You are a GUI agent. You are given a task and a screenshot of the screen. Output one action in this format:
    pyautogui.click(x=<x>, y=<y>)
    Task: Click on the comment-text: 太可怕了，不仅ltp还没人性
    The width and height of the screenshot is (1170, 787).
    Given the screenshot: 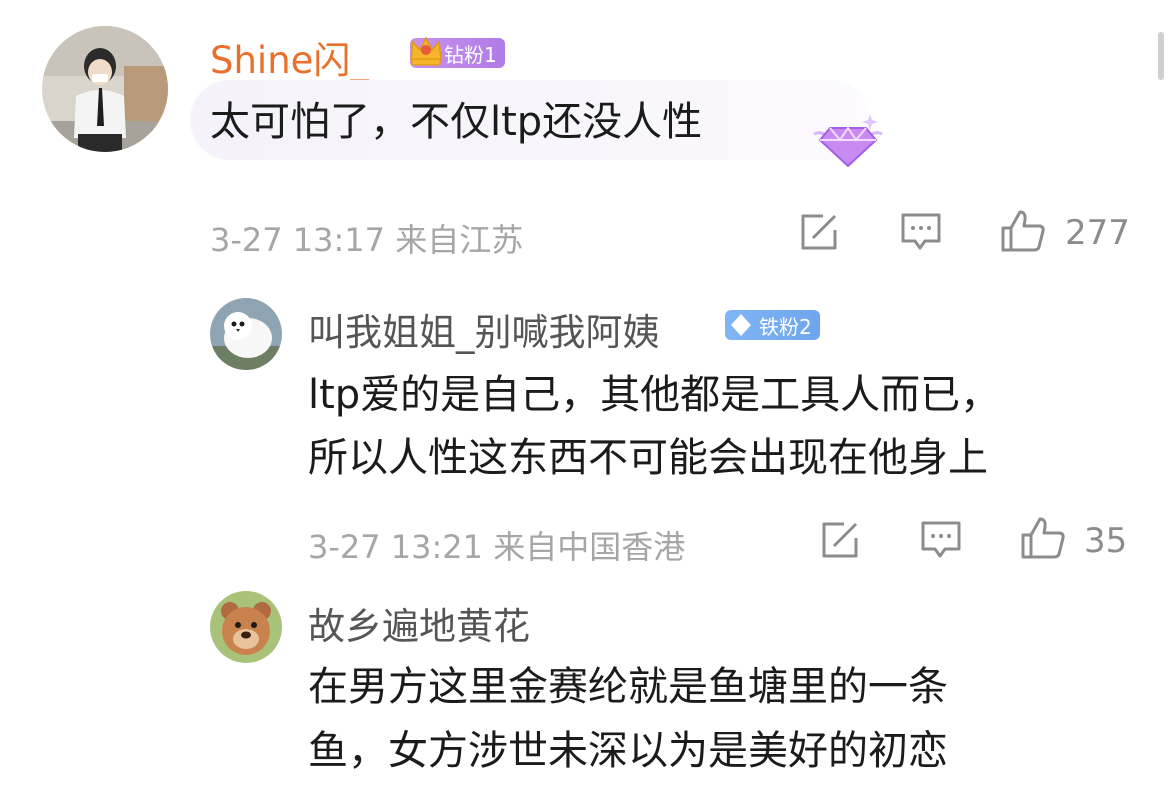 What is the action you would take?
    pyautogui.click(x=456, y=122)
    